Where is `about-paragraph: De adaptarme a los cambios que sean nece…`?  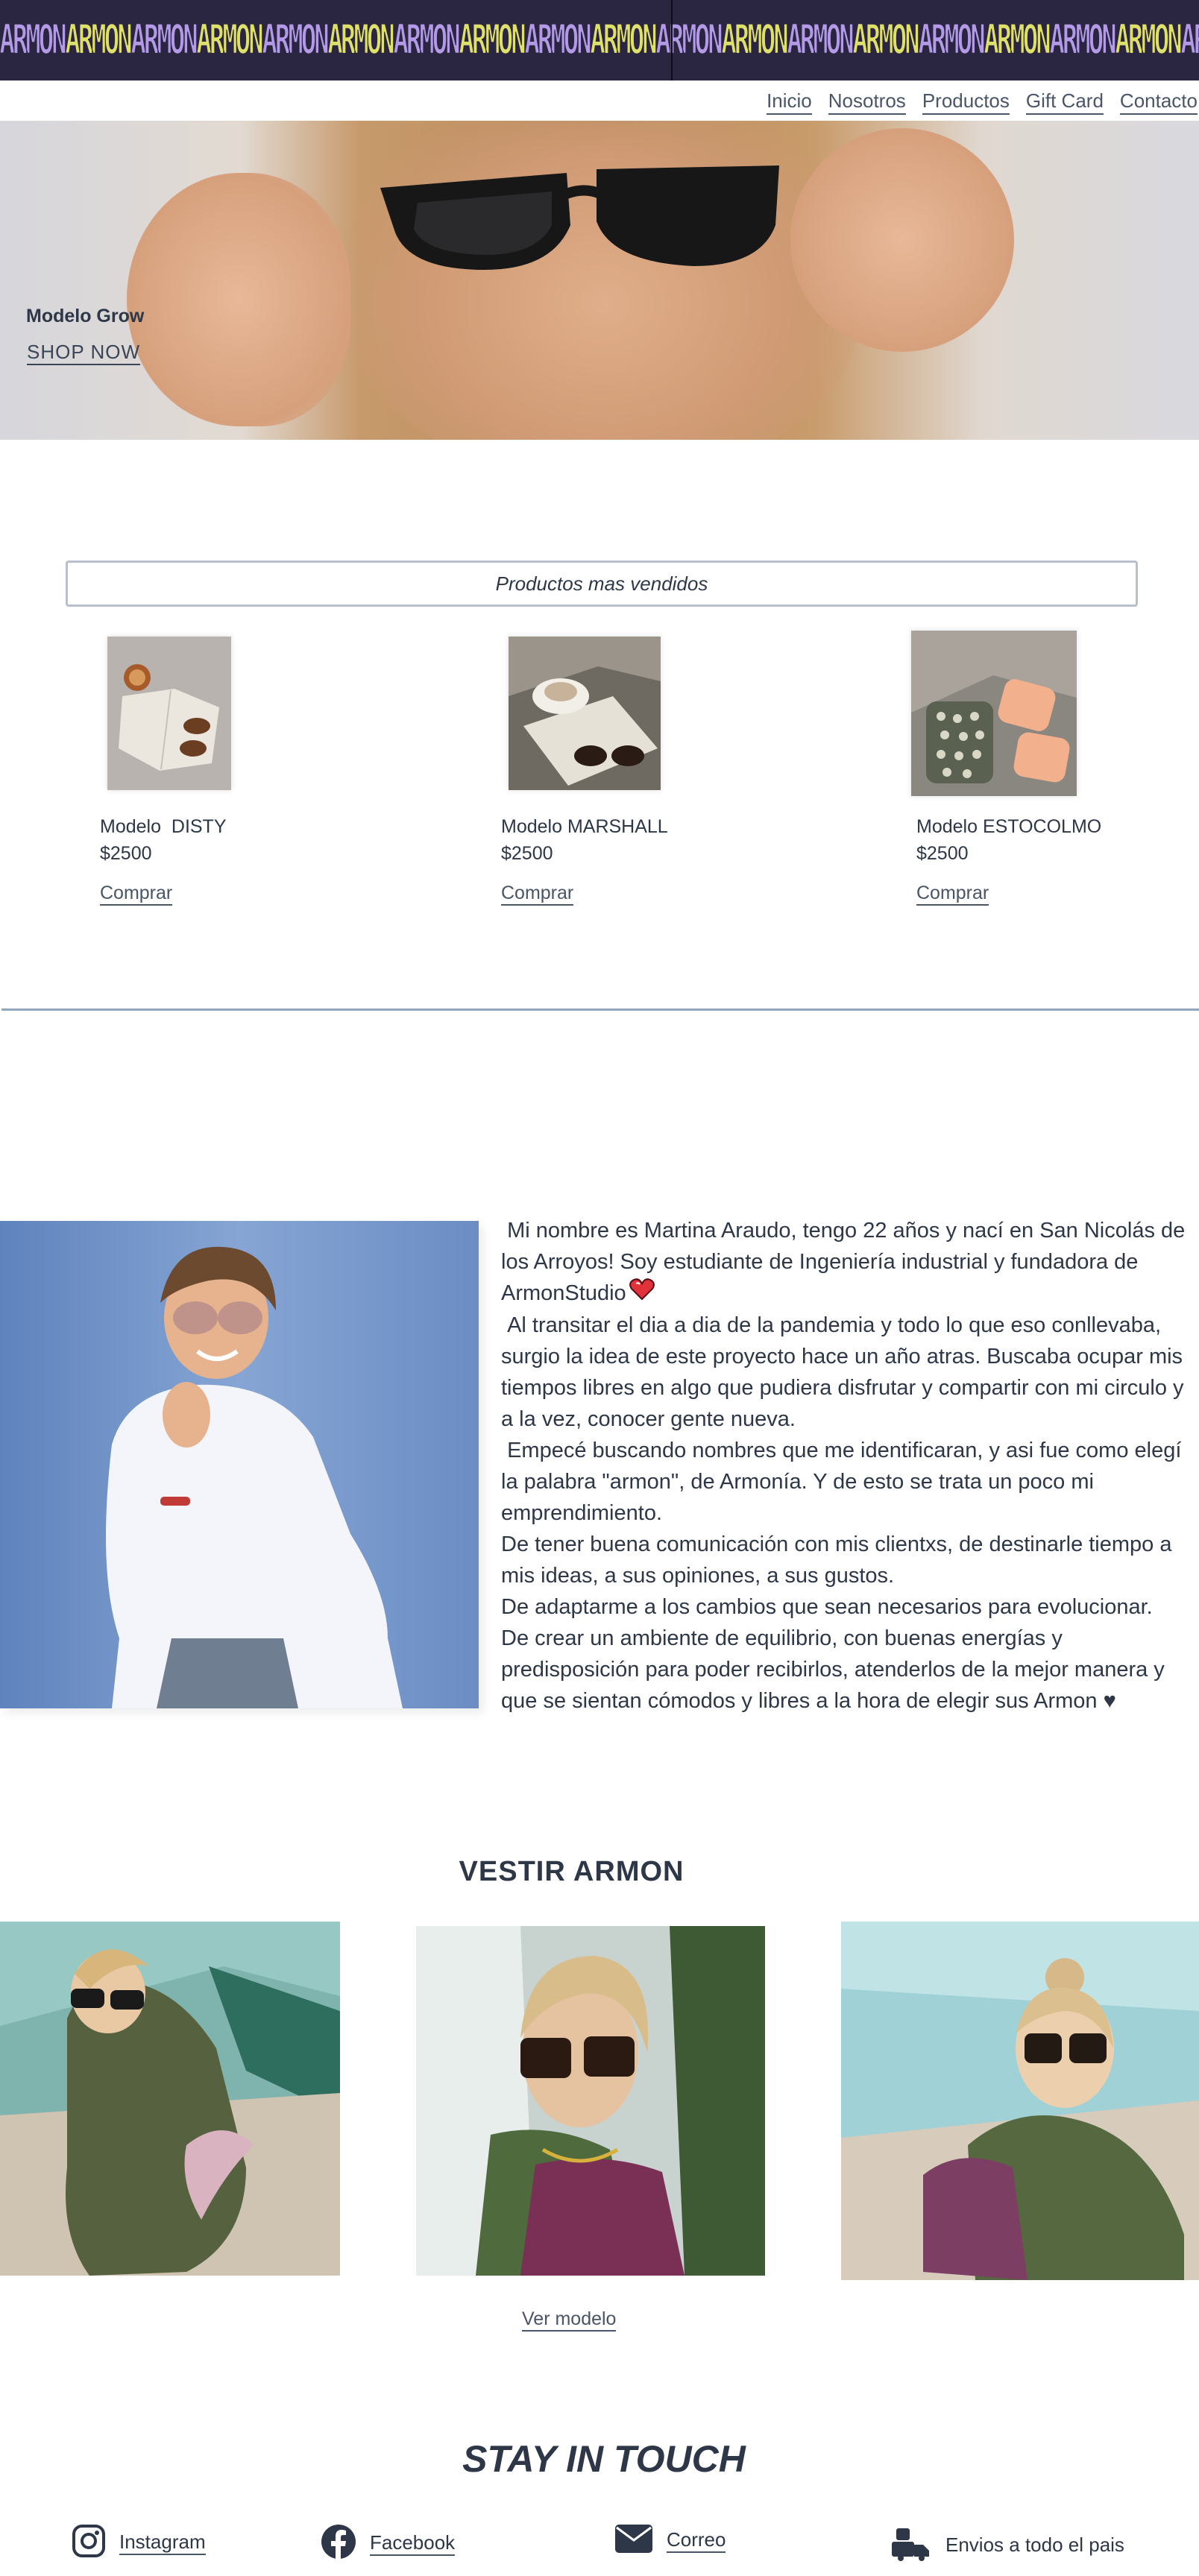
about-paragraph: De adaptarme a los cambios que sean nece… is located at coordinates (827, 1608).